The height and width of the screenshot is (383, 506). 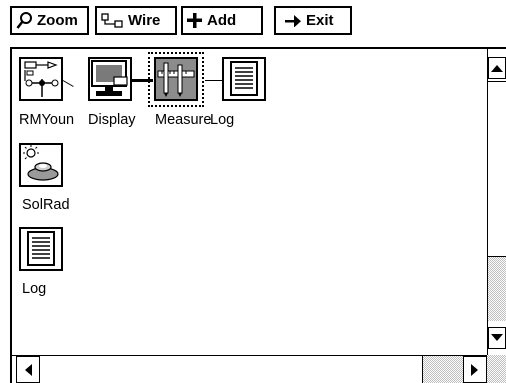 I want to click on add-button: Add, so click(x=222, y=20).